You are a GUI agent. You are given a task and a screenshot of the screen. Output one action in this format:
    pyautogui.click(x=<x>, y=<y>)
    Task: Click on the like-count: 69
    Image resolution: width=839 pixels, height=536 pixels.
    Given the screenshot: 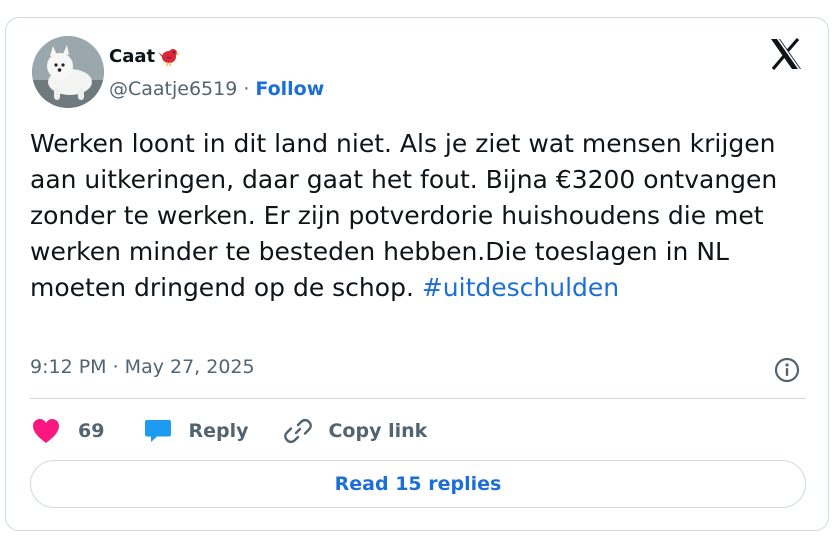 What is the action you would take?
    pyautogui.click(x=91, y=431)
    